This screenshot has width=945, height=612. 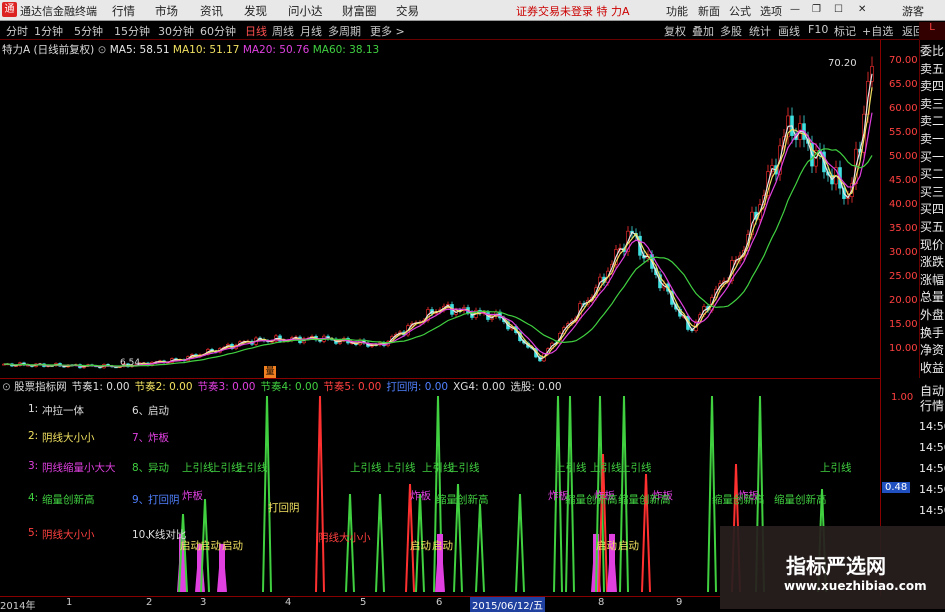 I want to click on multi-stock-button: 多股, so click(x=731, y=31).